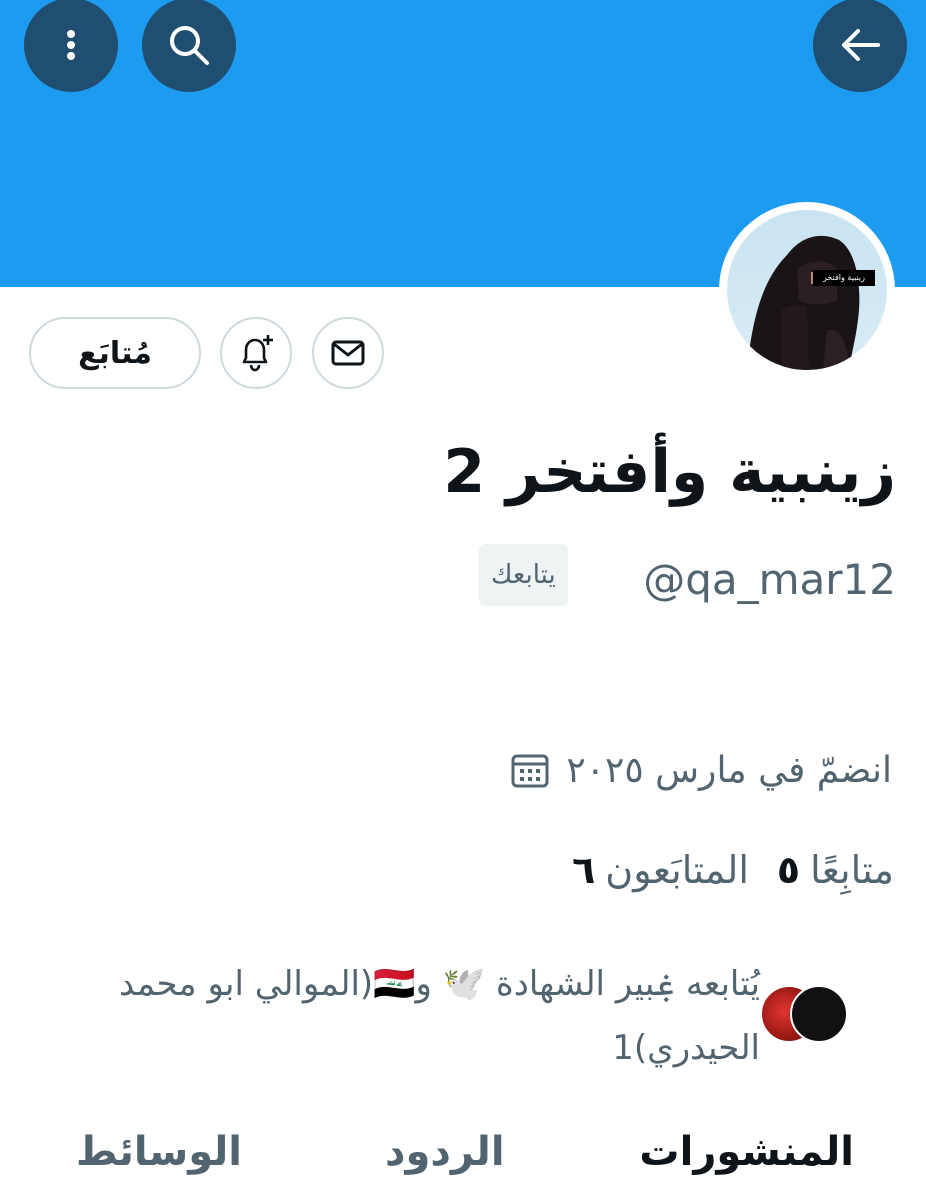 The width and height of the screenshot is (926, 1200). What do you see at coordinates (746, 1152) in the screenshot?
I see `tab-posts: المنشورات` at bounding box center [746, 1152].